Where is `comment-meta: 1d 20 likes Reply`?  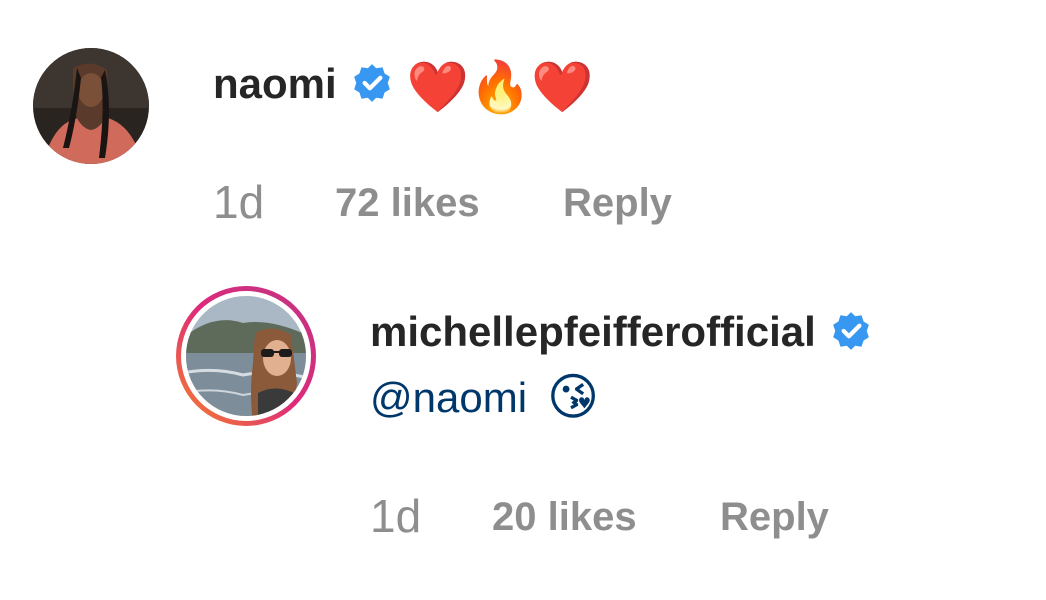 comment-meta: 1d 20 likes Reply is located at coordinates (620, 517).